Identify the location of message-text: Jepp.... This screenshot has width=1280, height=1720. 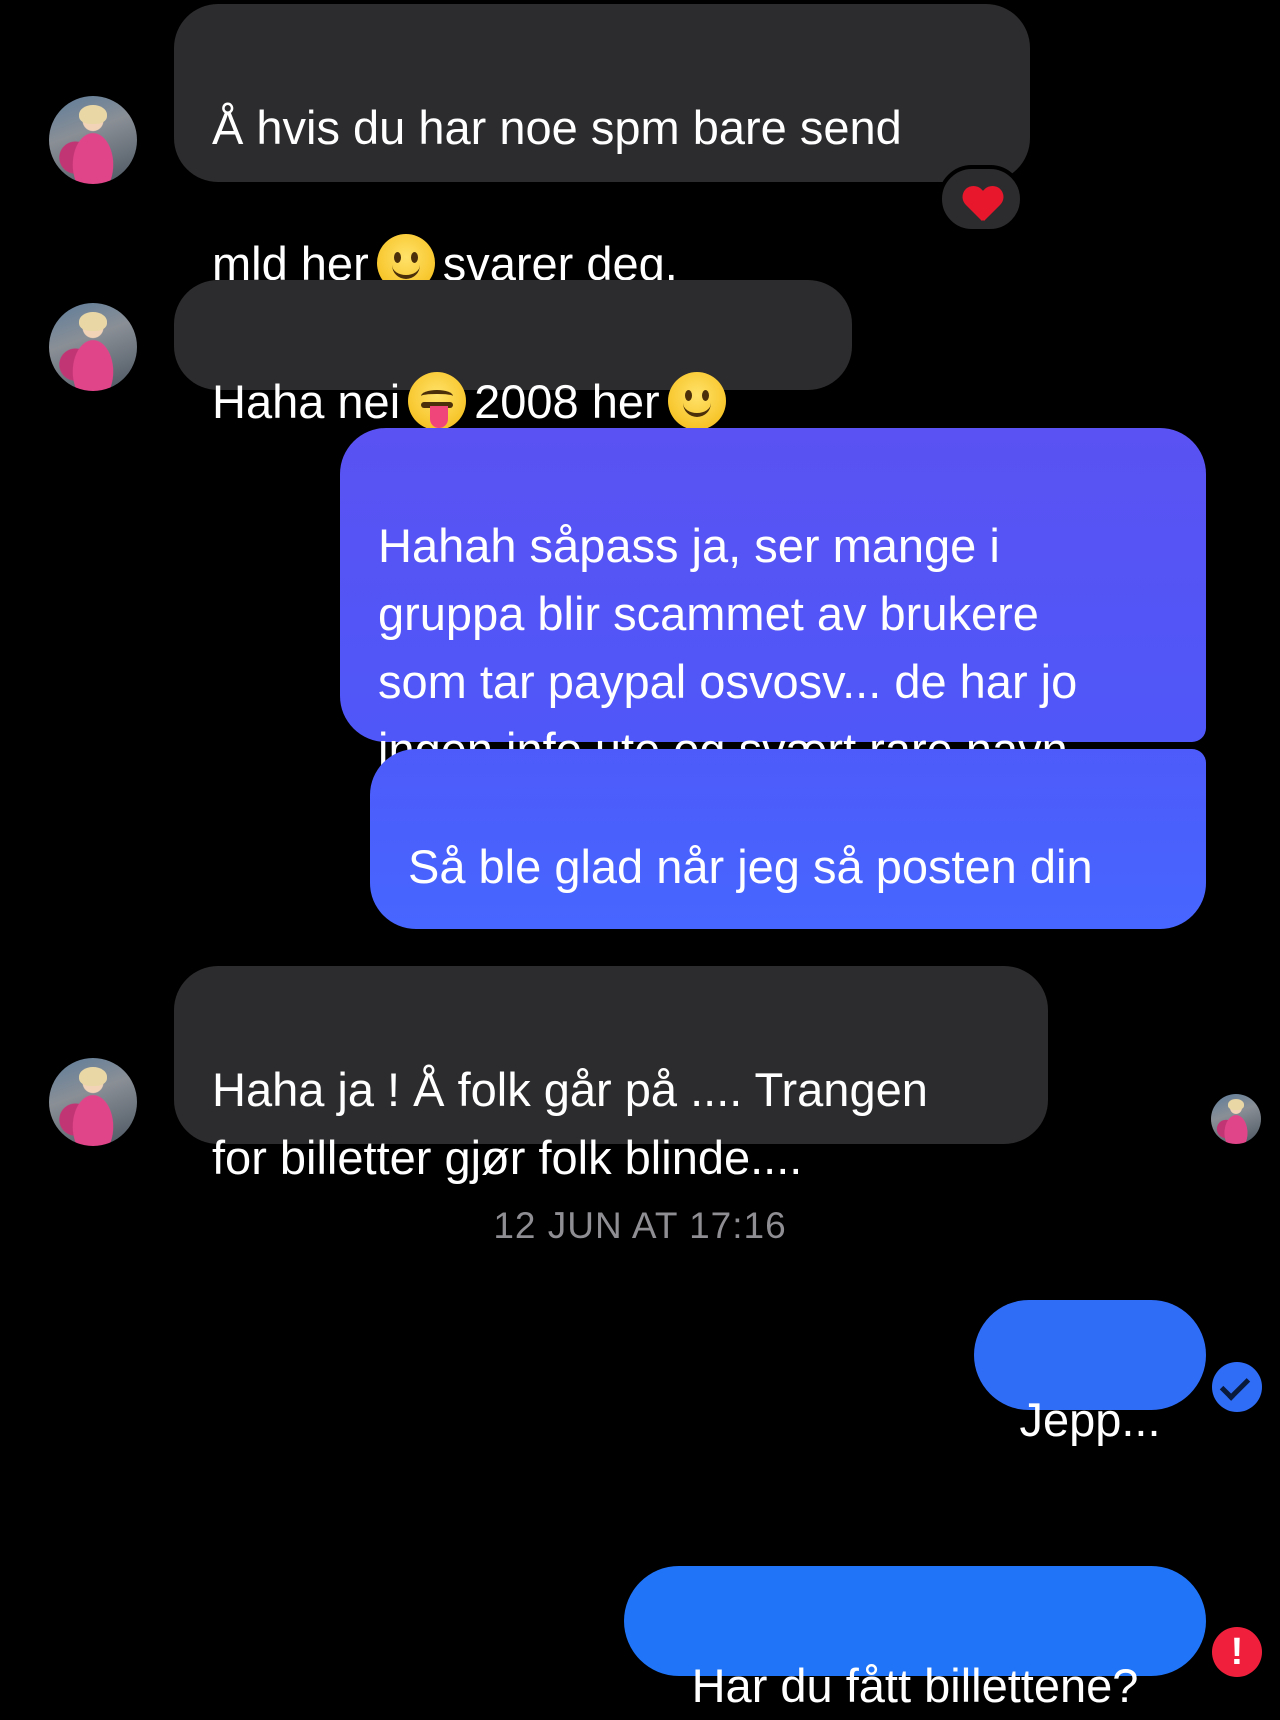
(1090, 1419).